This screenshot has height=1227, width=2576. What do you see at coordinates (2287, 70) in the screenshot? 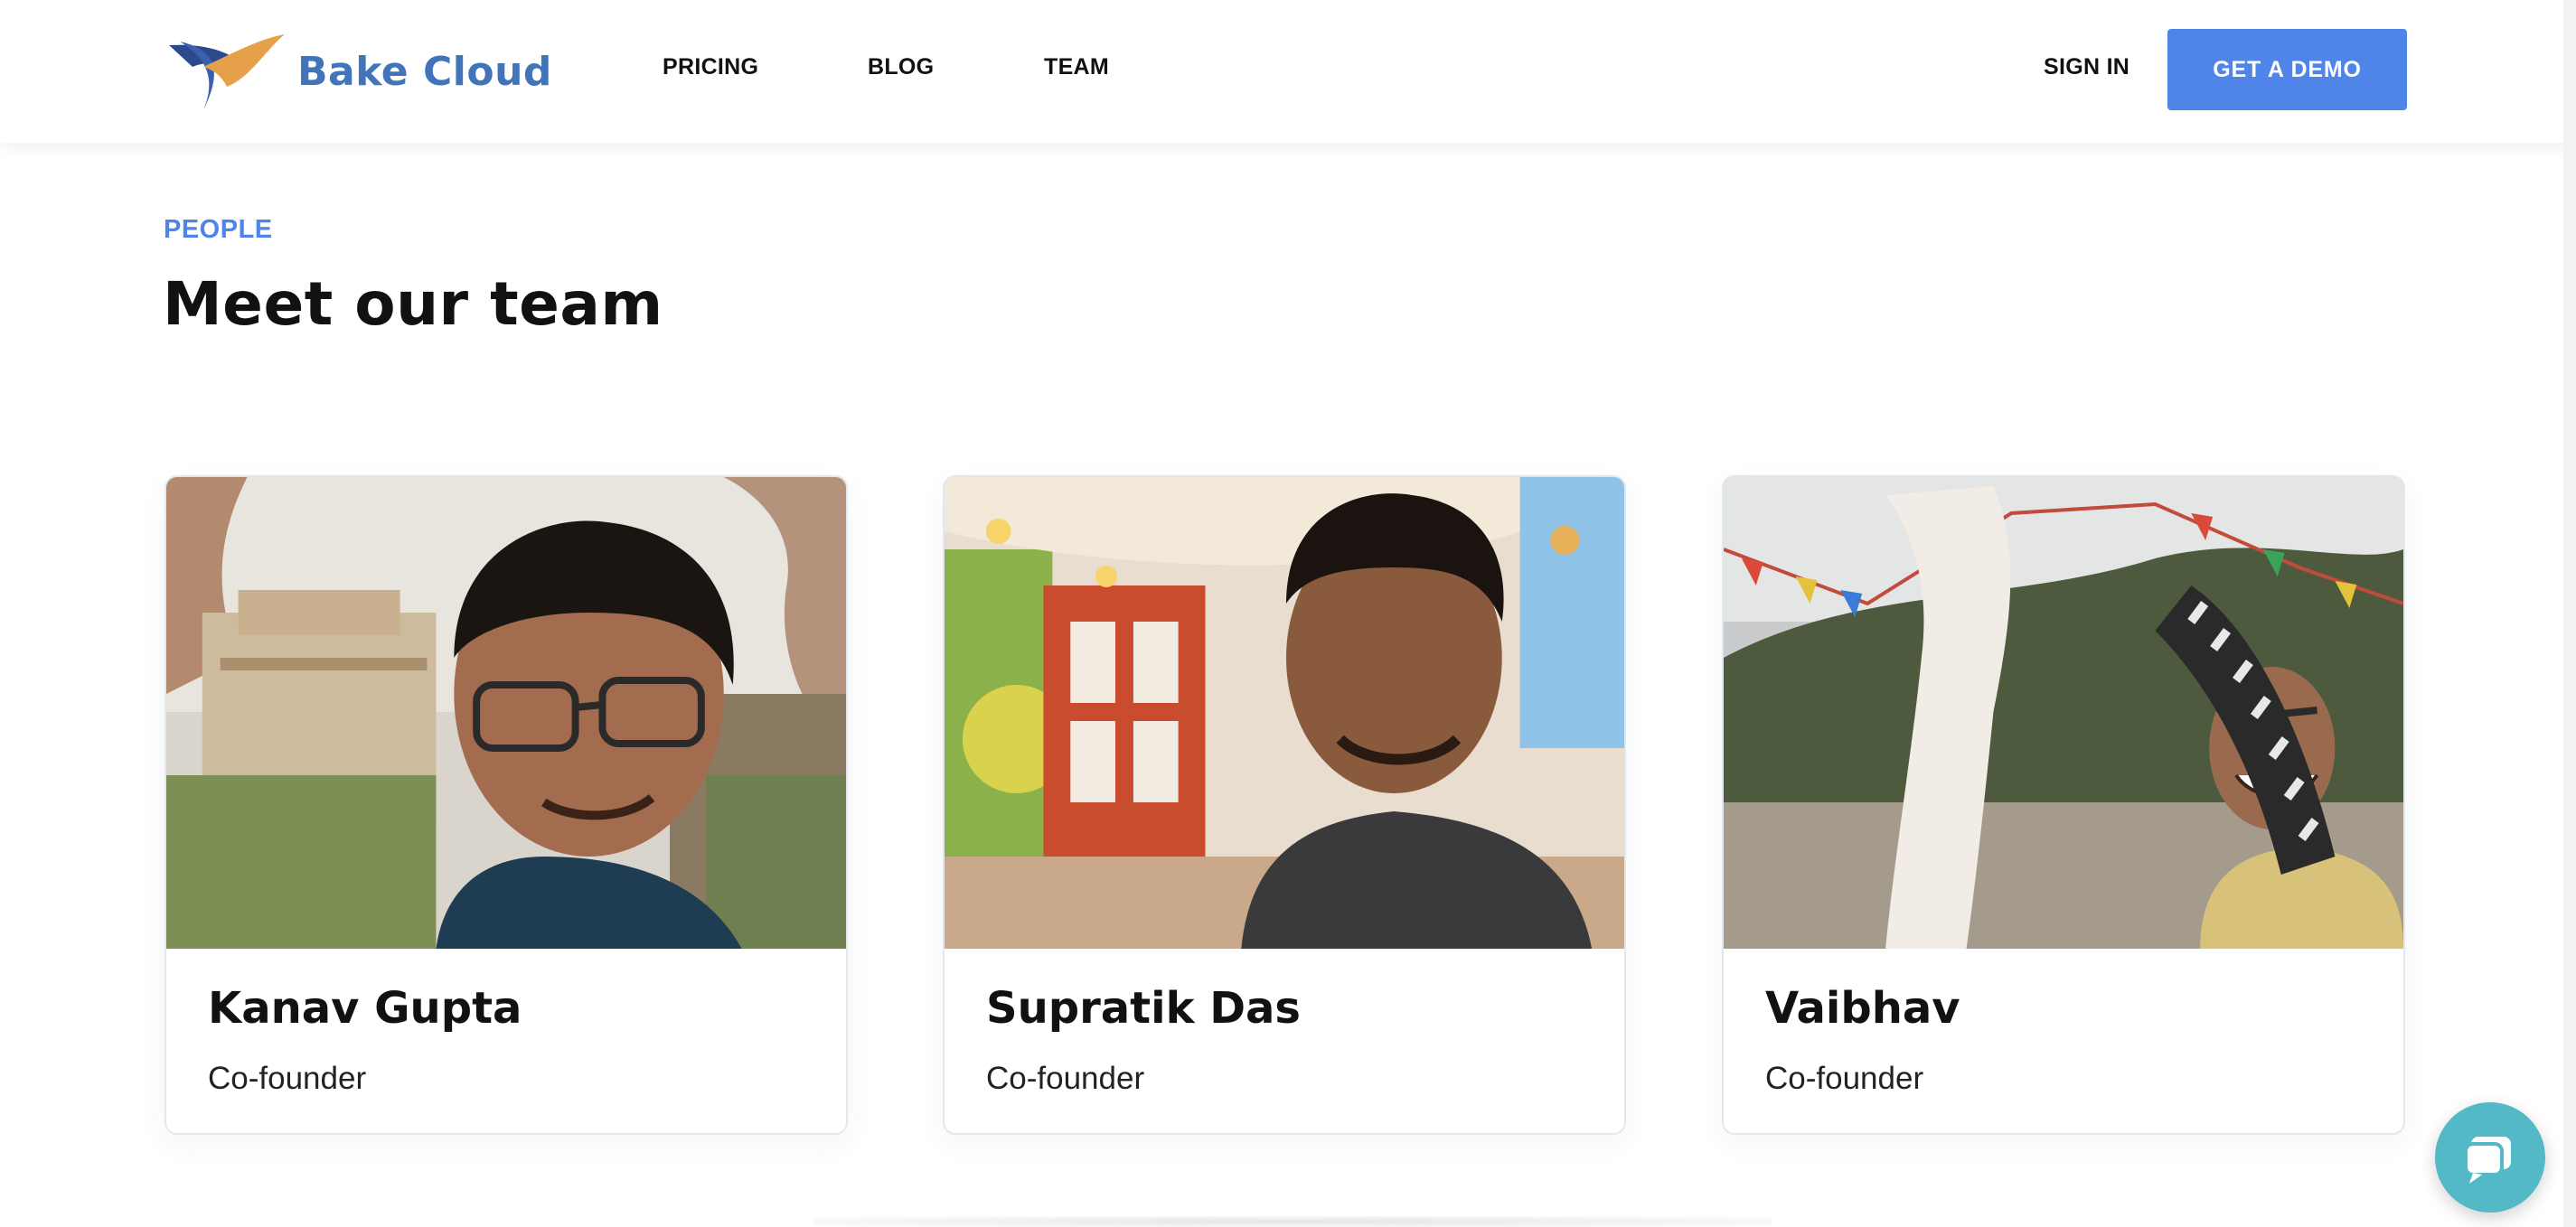
I see `get-demo-button: GET A DEMO` at bounding box center [2287, 70].